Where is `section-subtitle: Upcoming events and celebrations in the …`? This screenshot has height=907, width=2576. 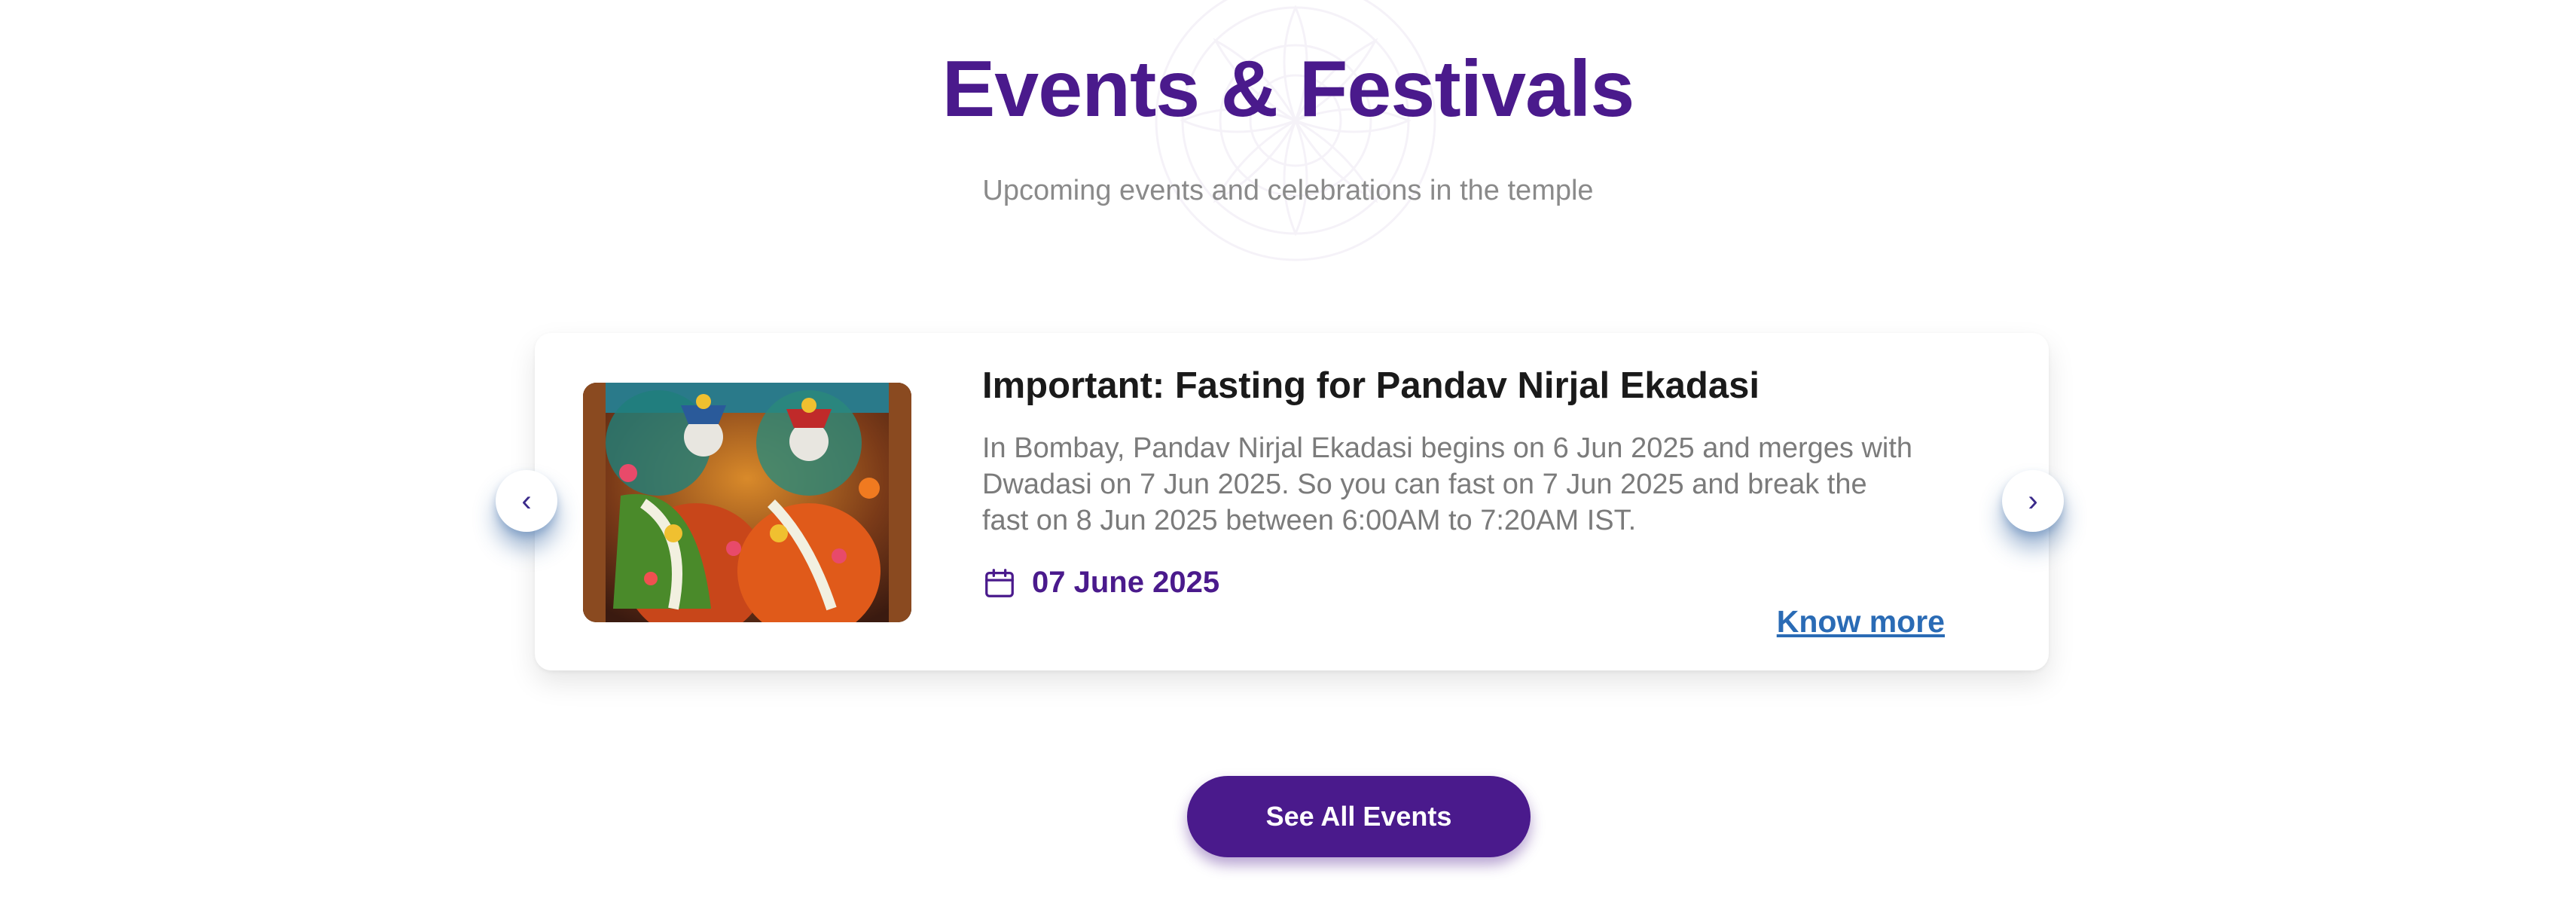
section-subtitle: Upcoming events and celebrations in the … is located at coordinates (1288, 190).